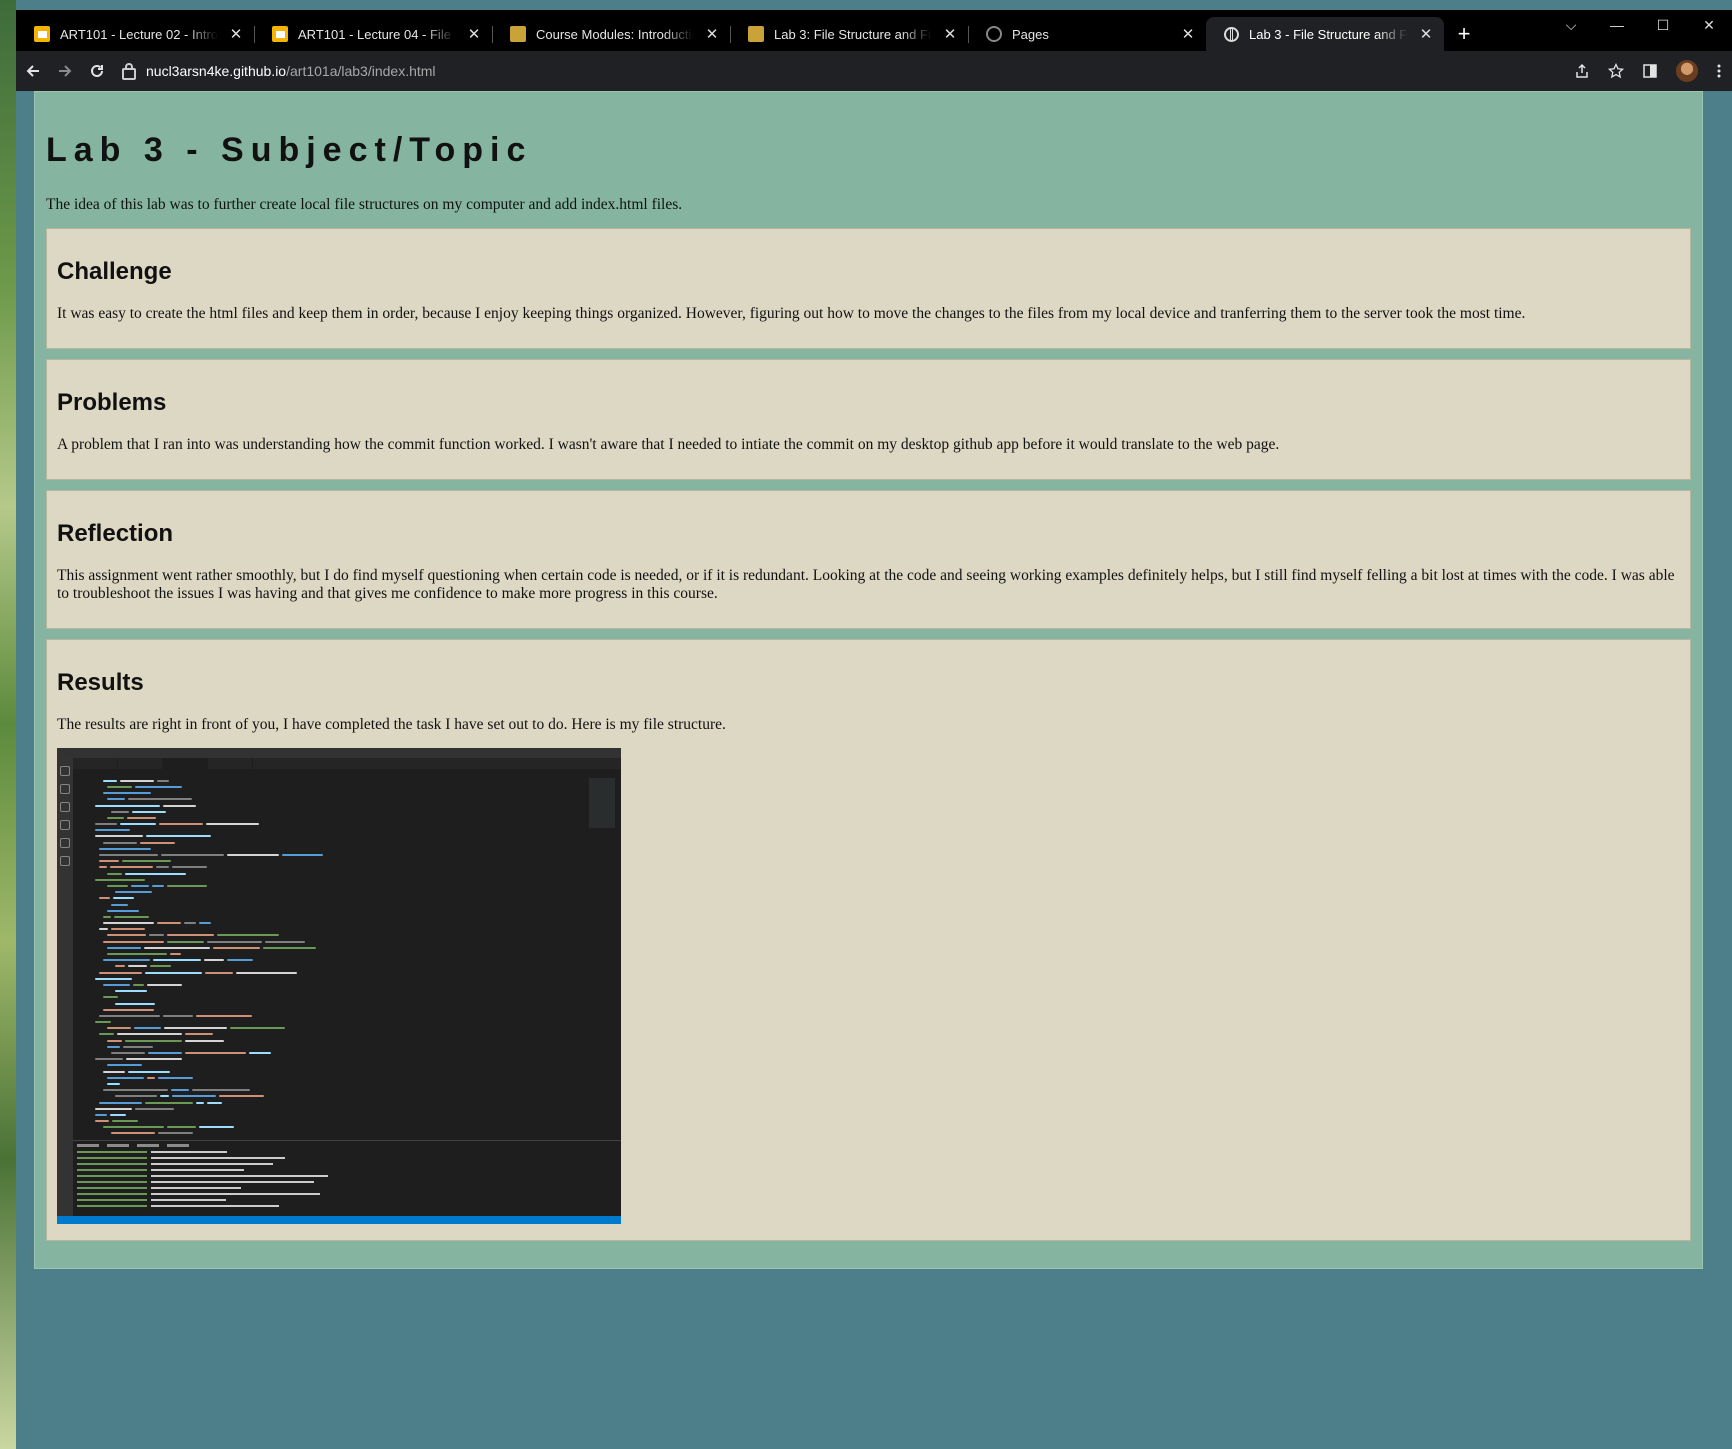  Describe the element at coordinates (112, 402) in the screenshot. I see `section-heading: Problems` at that location.